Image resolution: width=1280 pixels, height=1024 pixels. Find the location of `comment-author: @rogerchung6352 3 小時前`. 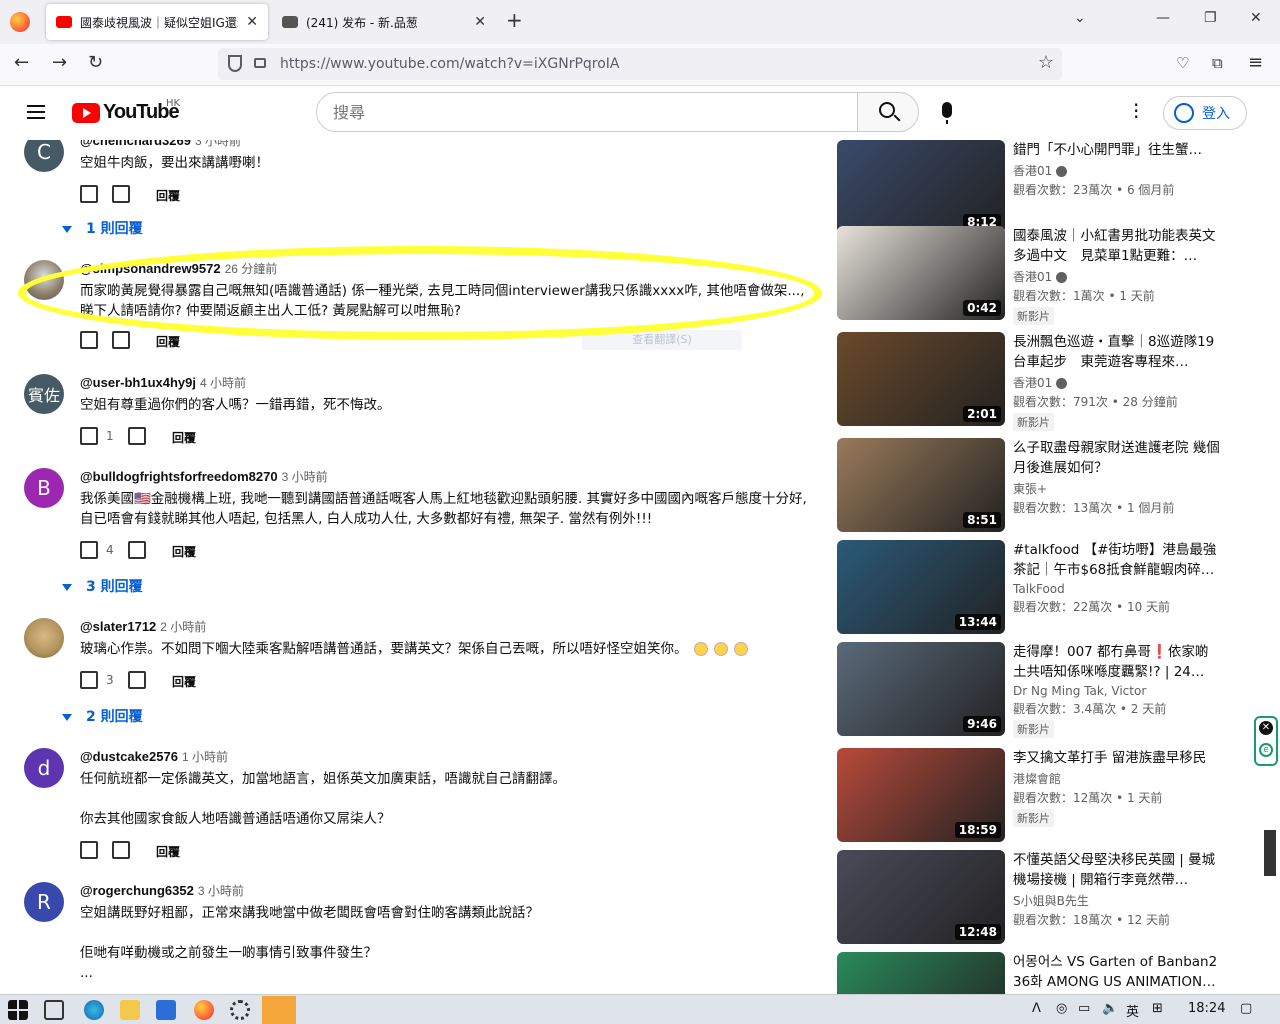

comment-author: @rogerchung6352 3 小時前 is located at coordinates (450, 890).